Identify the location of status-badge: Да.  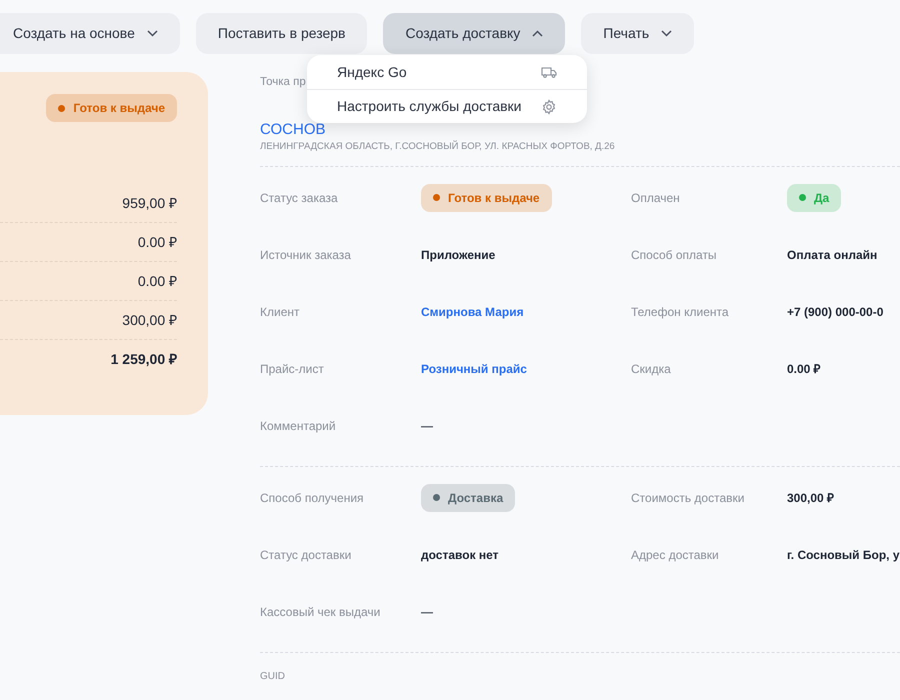
(814, 198).